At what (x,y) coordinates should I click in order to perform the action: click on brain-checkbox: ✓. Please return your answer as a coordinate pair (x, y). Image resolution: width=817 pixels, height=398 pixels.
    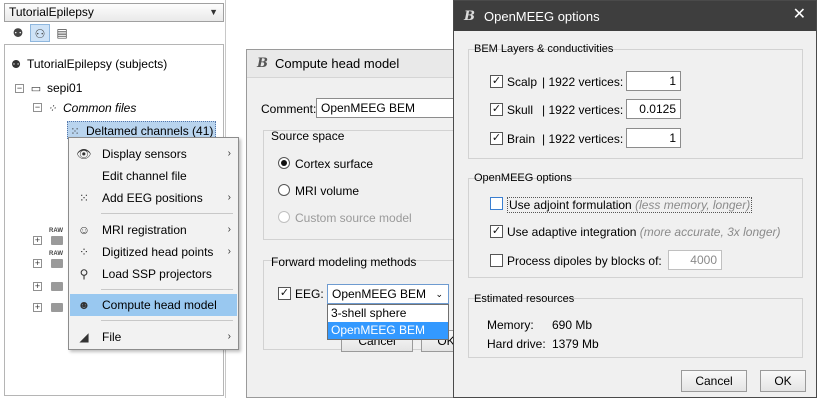
    Looking at the image, I should click on (496, 138).